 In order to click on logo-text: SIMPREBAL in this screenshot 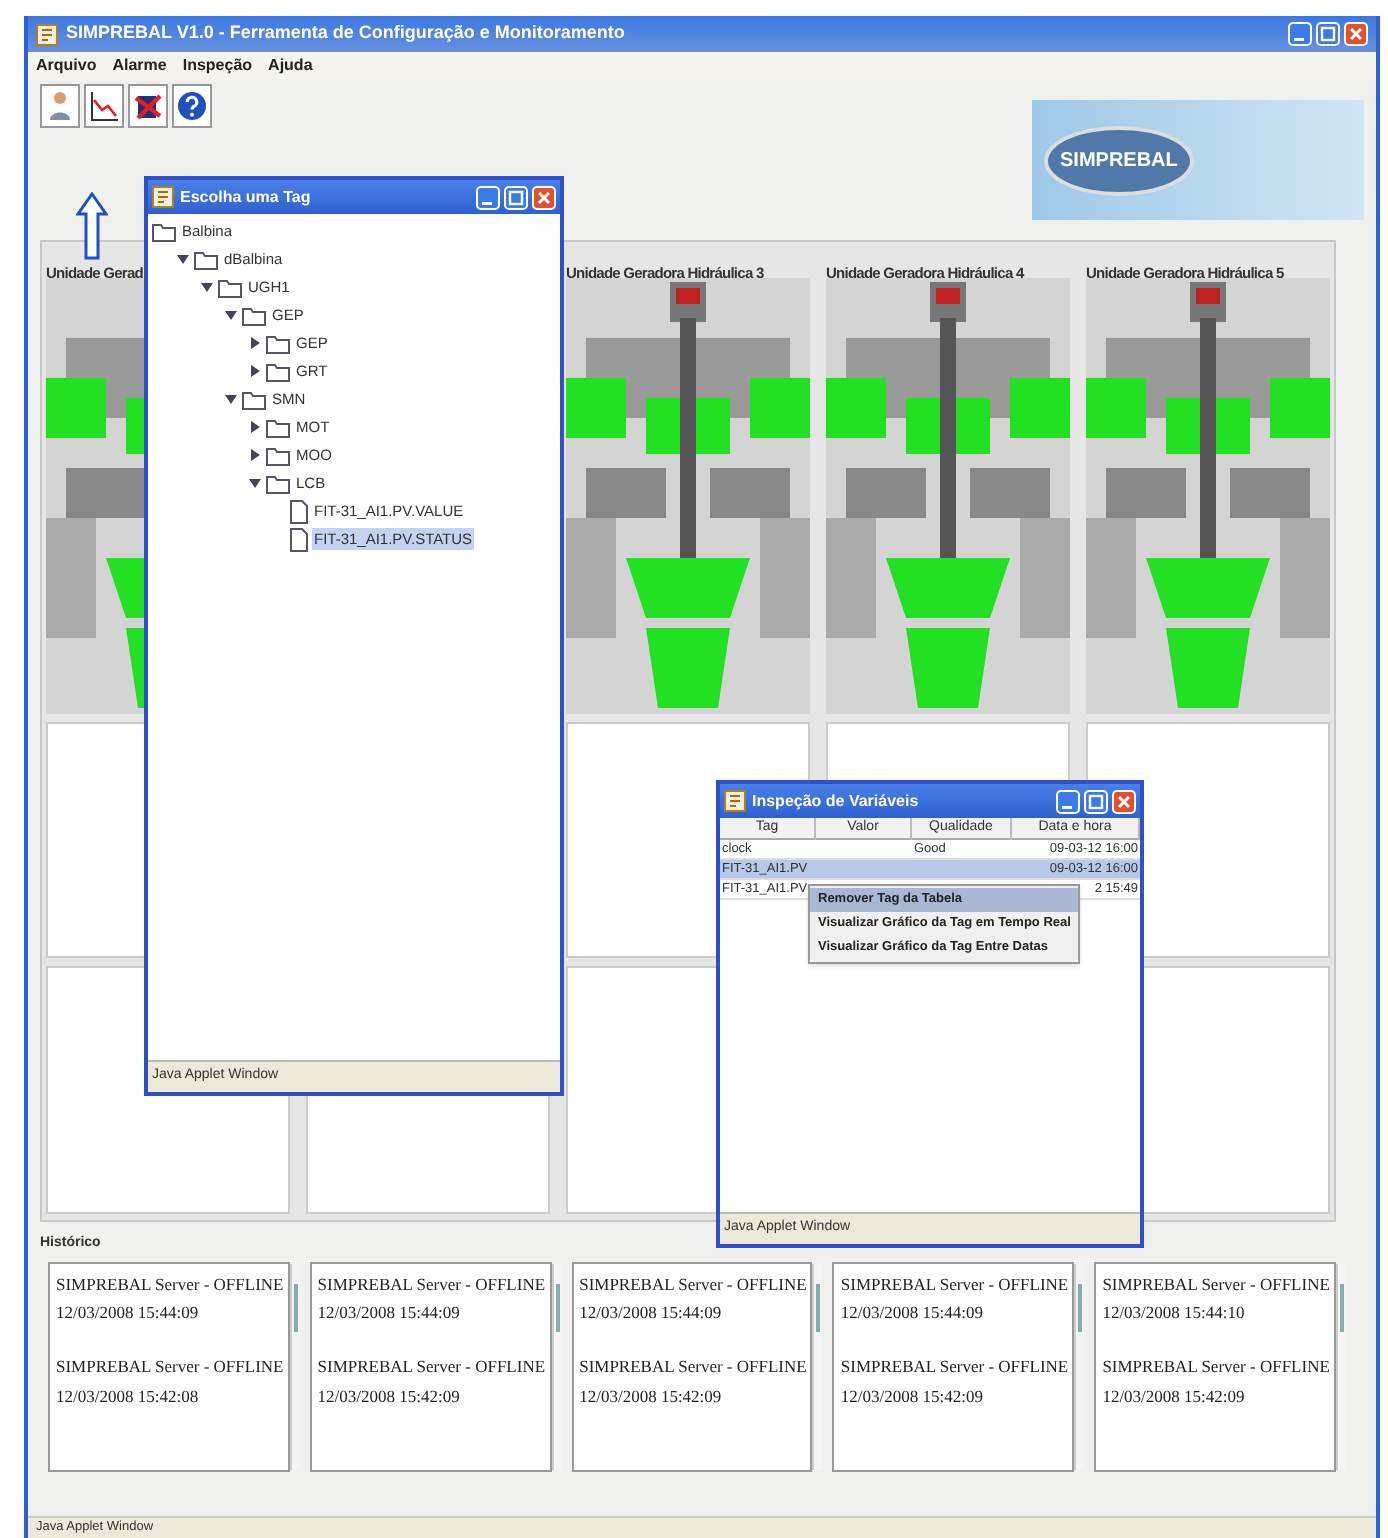, I will do `click(1119, 160)`.